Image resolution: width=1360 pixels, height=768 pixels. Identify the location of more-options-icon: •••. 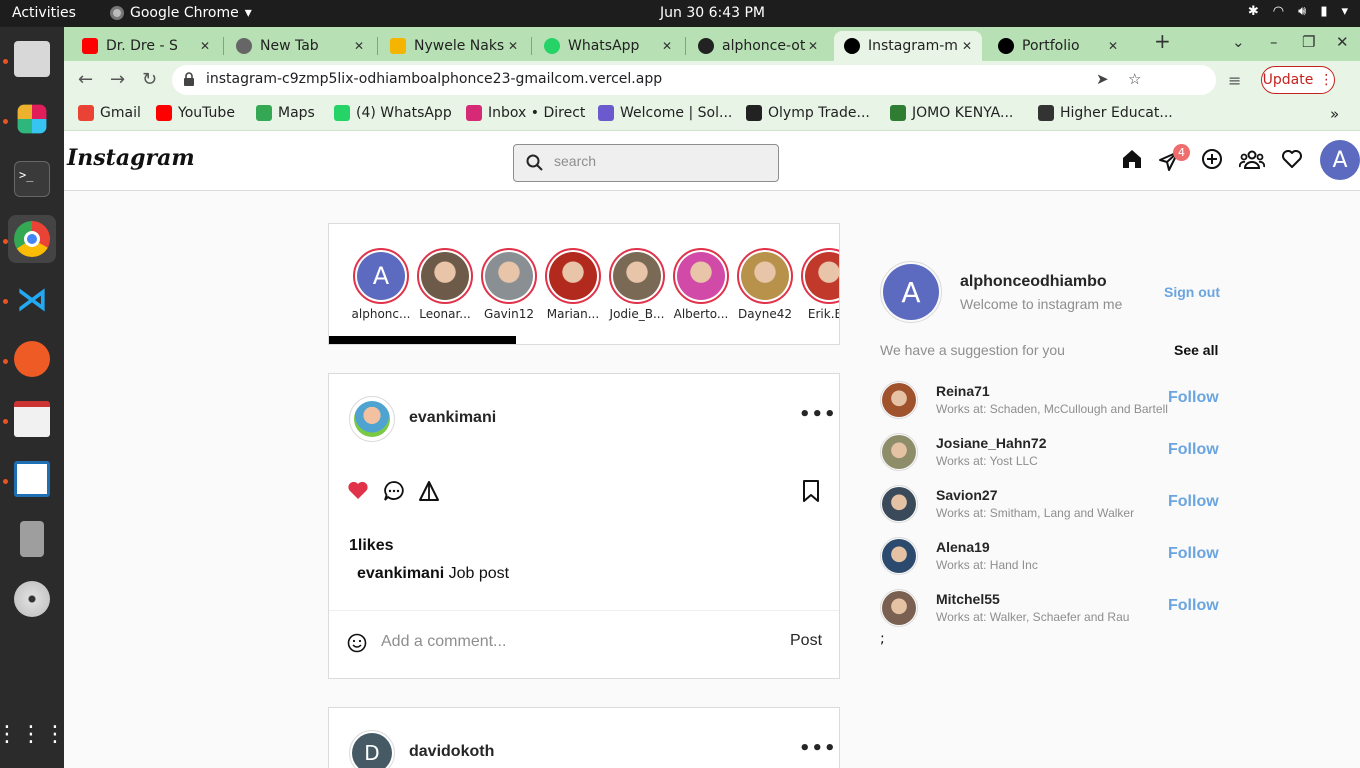
(818, 748).